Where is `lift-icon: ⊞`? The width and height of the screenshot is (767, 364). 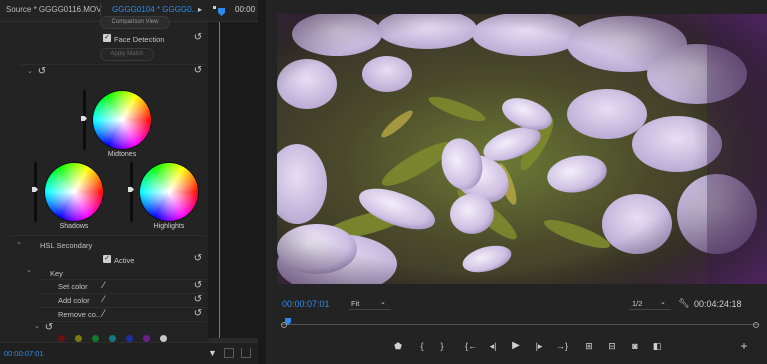 lift-icon: ⊞ is located at coordinates (589, 346).